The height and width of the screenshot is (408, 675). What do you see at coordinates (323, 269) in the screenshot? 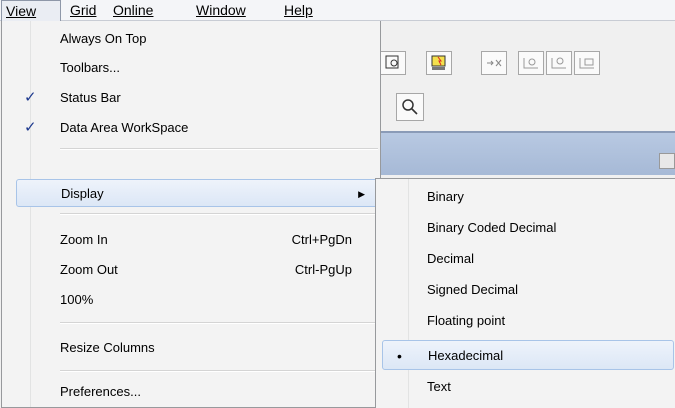
I see `menu-item-shortcut: Ctrl-PgUp` at bounding box center [323, 269].